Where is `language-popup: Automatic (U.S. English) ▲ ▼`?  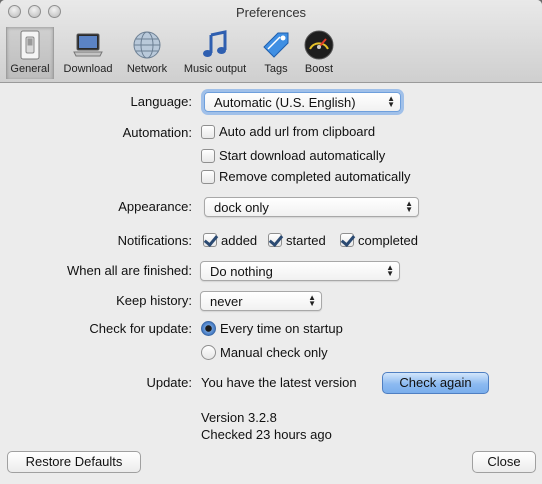 language-popup: Automatic (U.S. English) ▲ ▼ is located at coordinates (302, 102).